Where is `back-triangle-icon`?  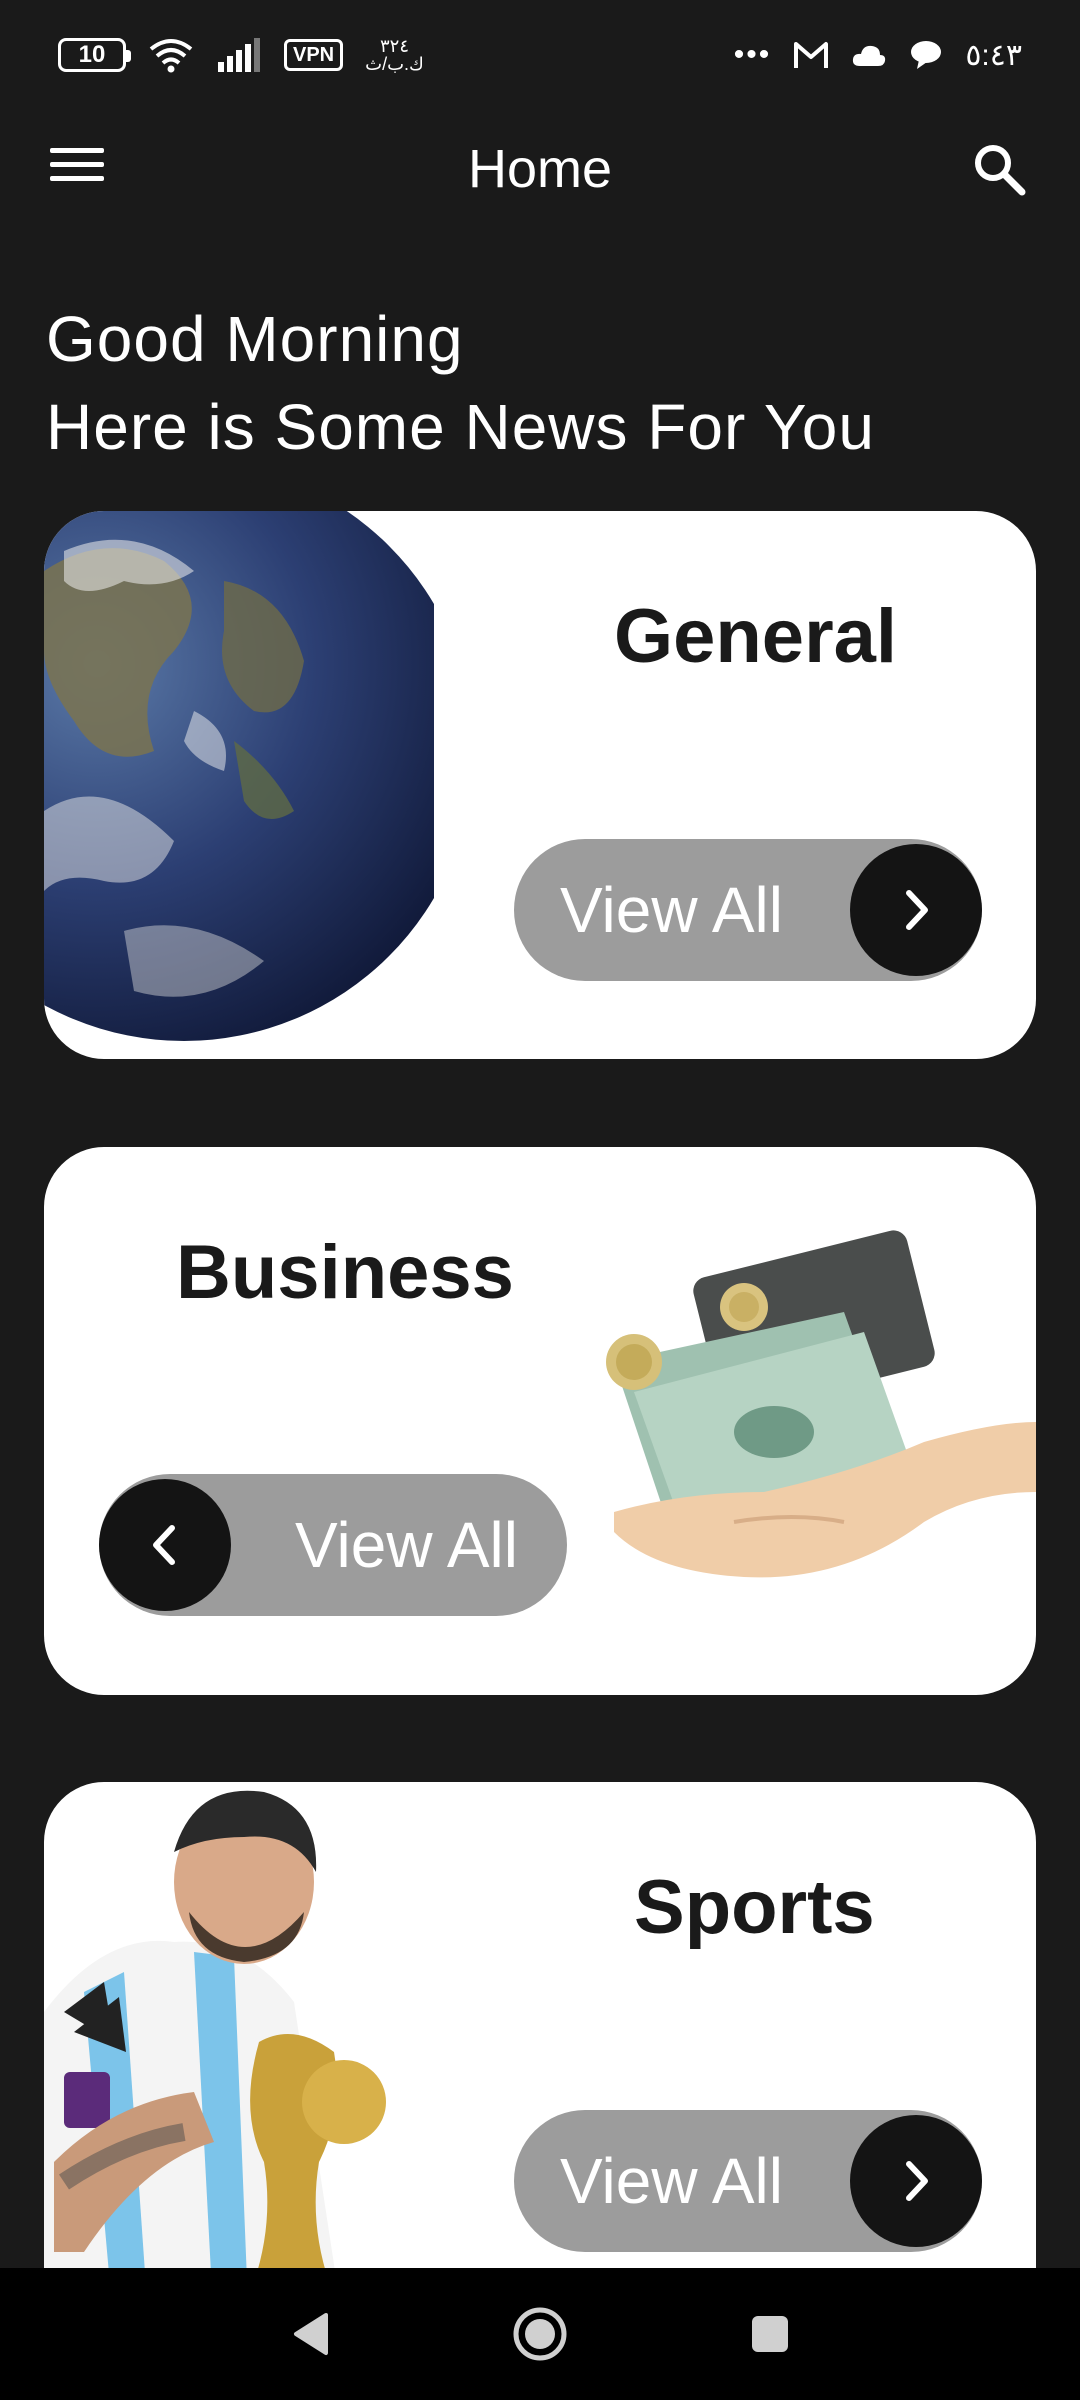 back-triangle-icon is located at coordinates (311, 2334).